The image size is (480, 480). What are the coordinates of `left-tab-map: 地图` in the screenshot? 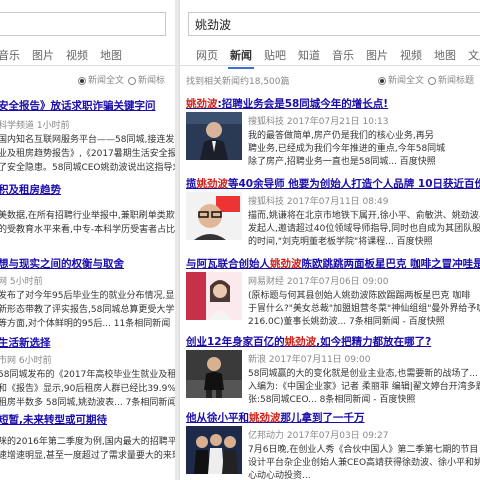 It's located at (111, 55).